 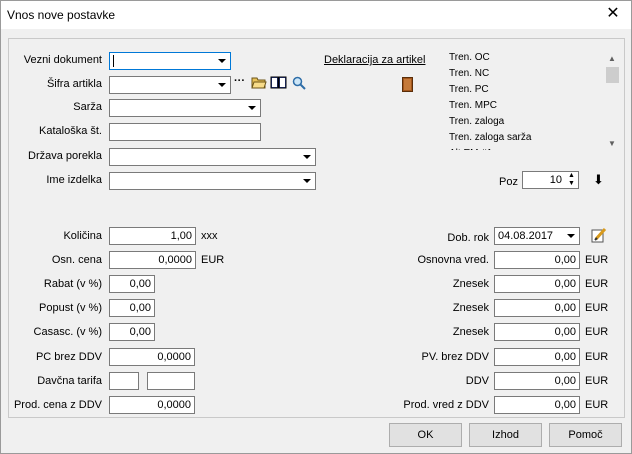 I want to click on list-item: Alt EM #1, so click(x=470, y=149).